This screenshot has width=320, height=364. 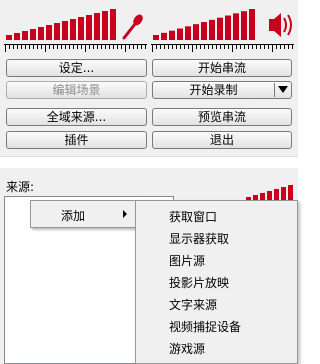 What do you see at coordinates (132, 27) in the screenshot?
I see `microphone-icon` at bounding box center [132, 27].